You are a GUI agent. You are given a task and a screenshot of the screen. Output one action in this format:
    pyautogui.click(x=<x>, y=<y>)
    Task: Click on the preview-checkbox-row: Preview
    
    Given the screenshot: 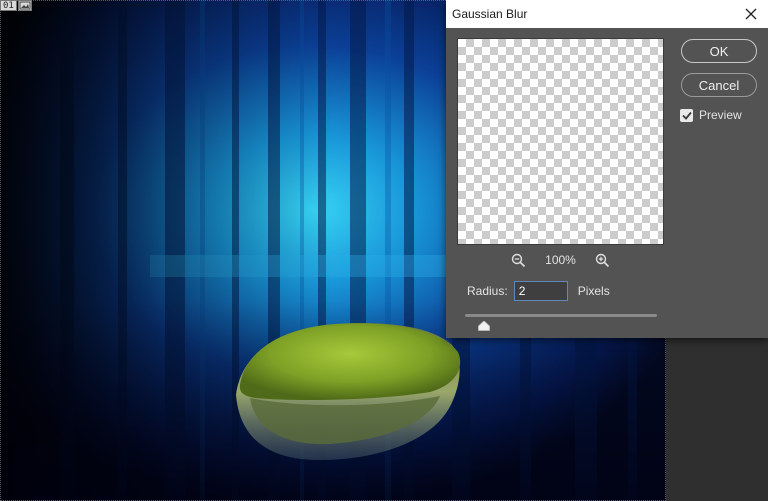 What is the action you would take?
    pyautogui.click(x=711, y=115)
    